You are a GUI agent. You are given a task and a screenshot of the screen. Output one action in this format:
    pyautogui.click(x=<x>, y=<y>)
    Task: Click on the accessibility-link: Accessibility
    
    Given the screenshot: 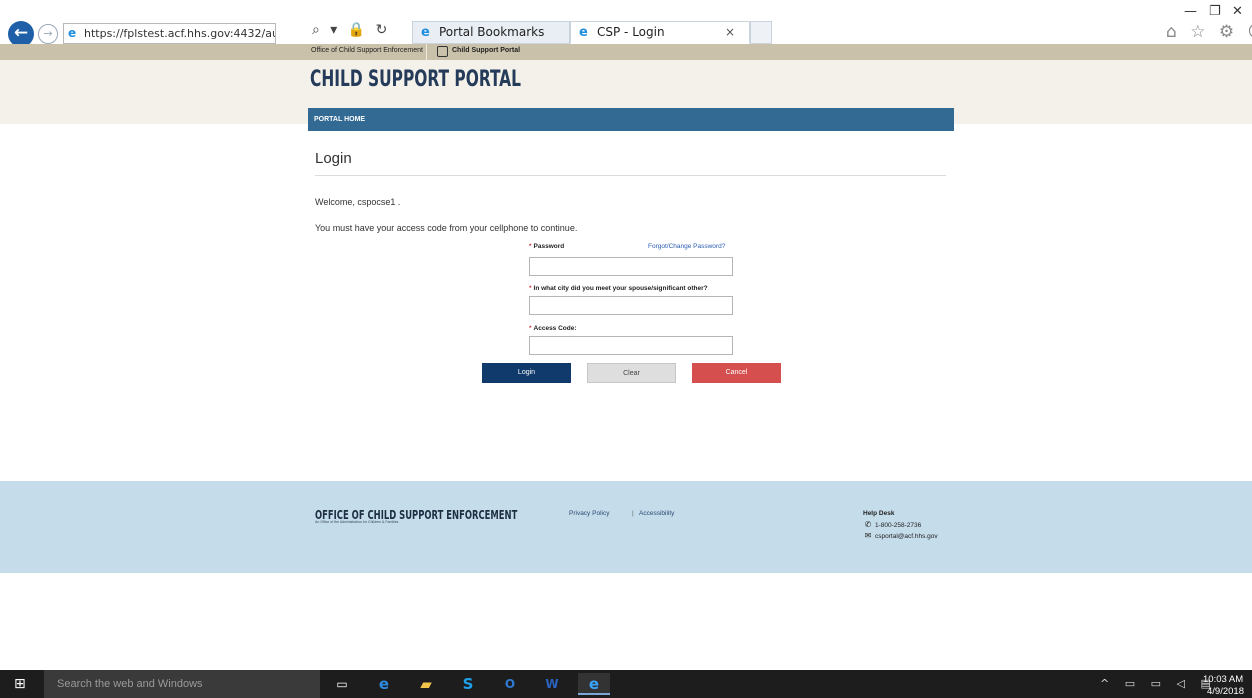 What is the action you would take?
    pyautogui.click(x=656, y=513)
    